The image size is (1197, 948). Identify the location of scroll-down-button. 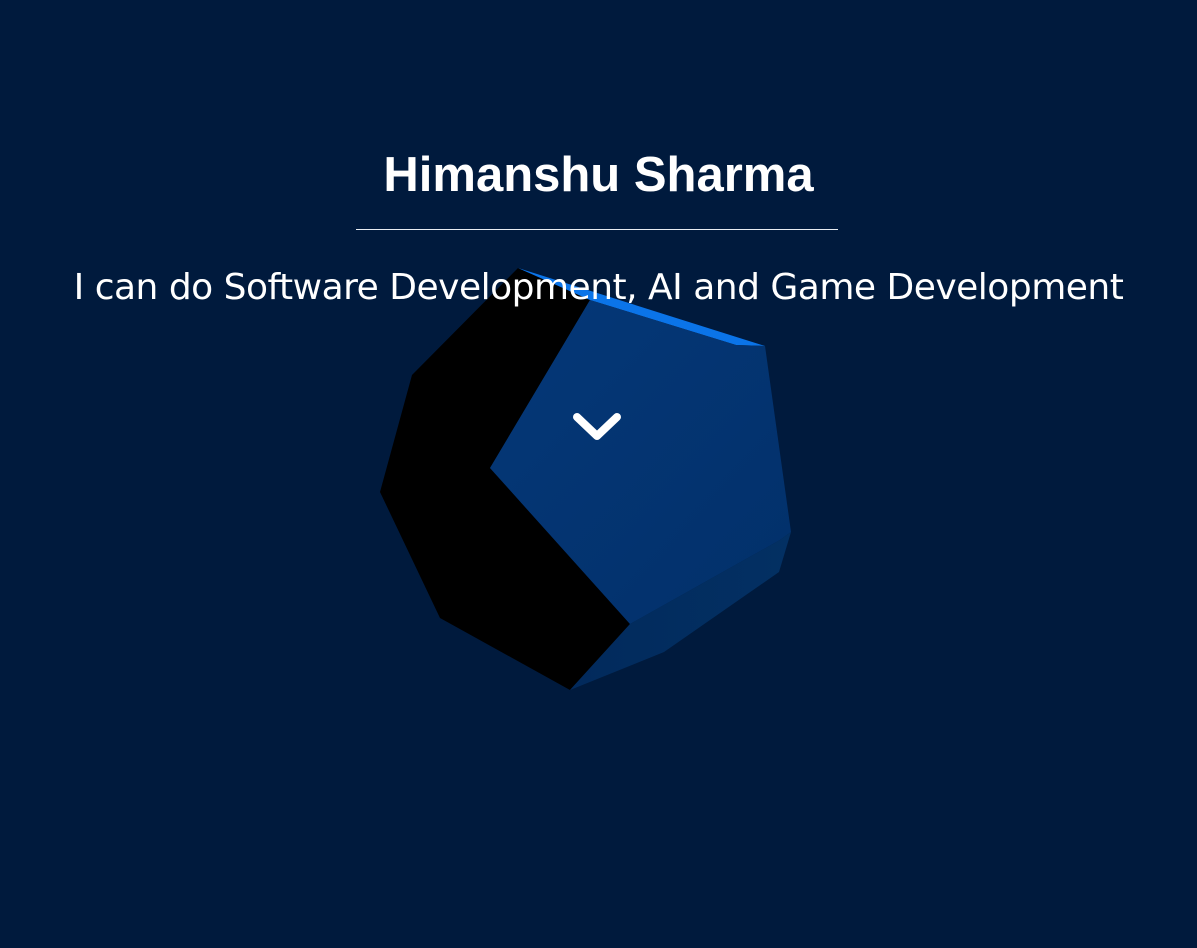
(597, 428).